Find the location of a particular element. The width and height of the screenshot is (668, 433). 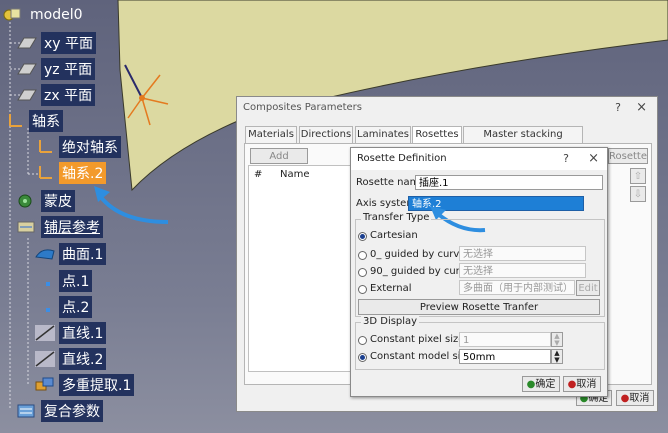

composites-dialog-titlebar: Composites Parameters ? × is located at coordinates (447, 108).